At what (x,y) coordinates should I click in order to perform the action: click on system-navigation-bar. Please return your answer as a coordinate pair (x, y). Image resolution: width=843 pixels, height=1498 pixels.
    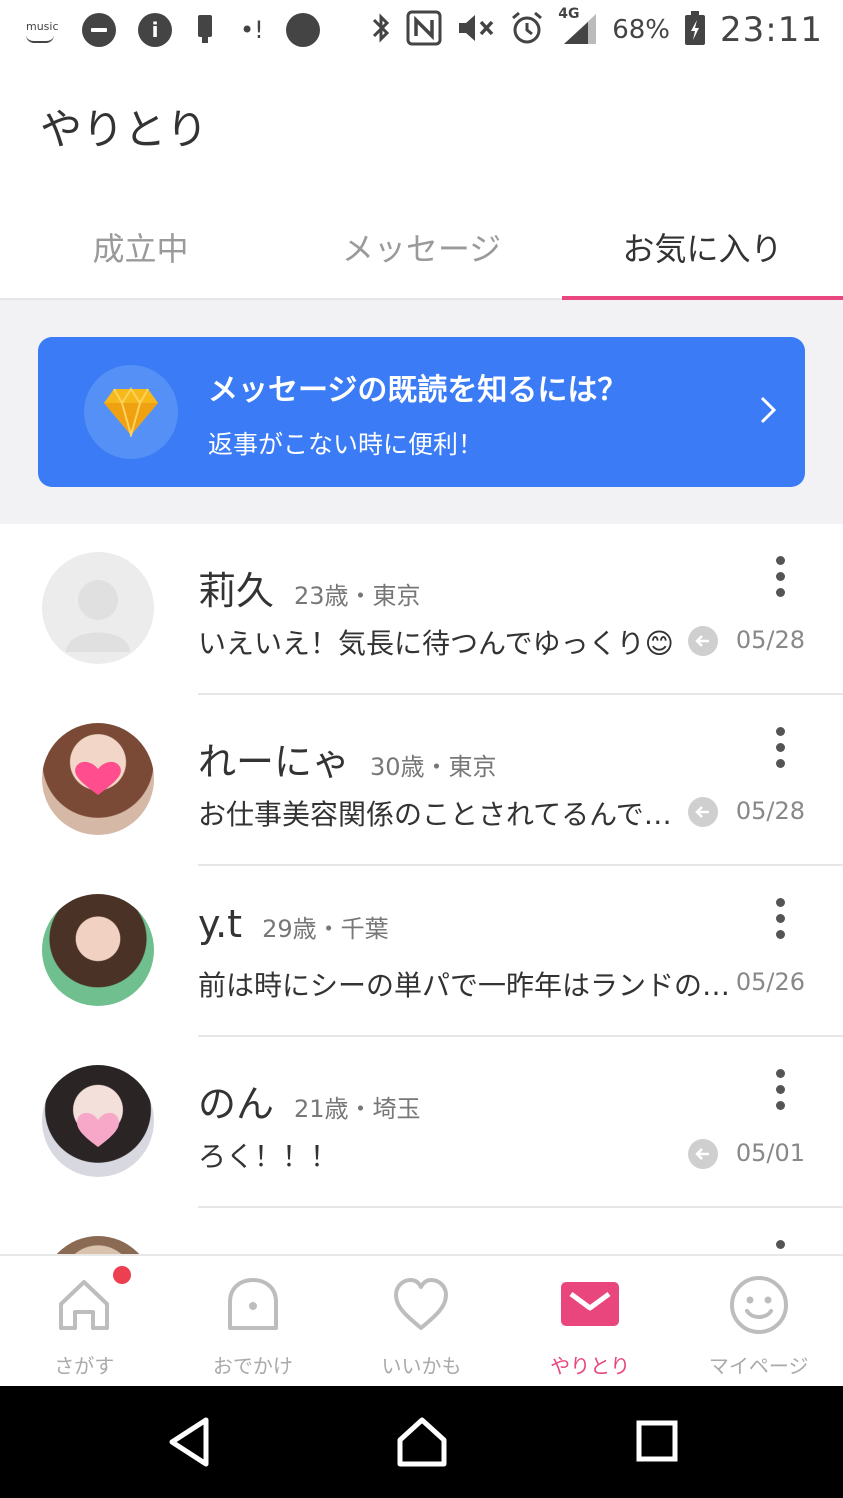
    Looking at the image, I should click on (421, 1442).